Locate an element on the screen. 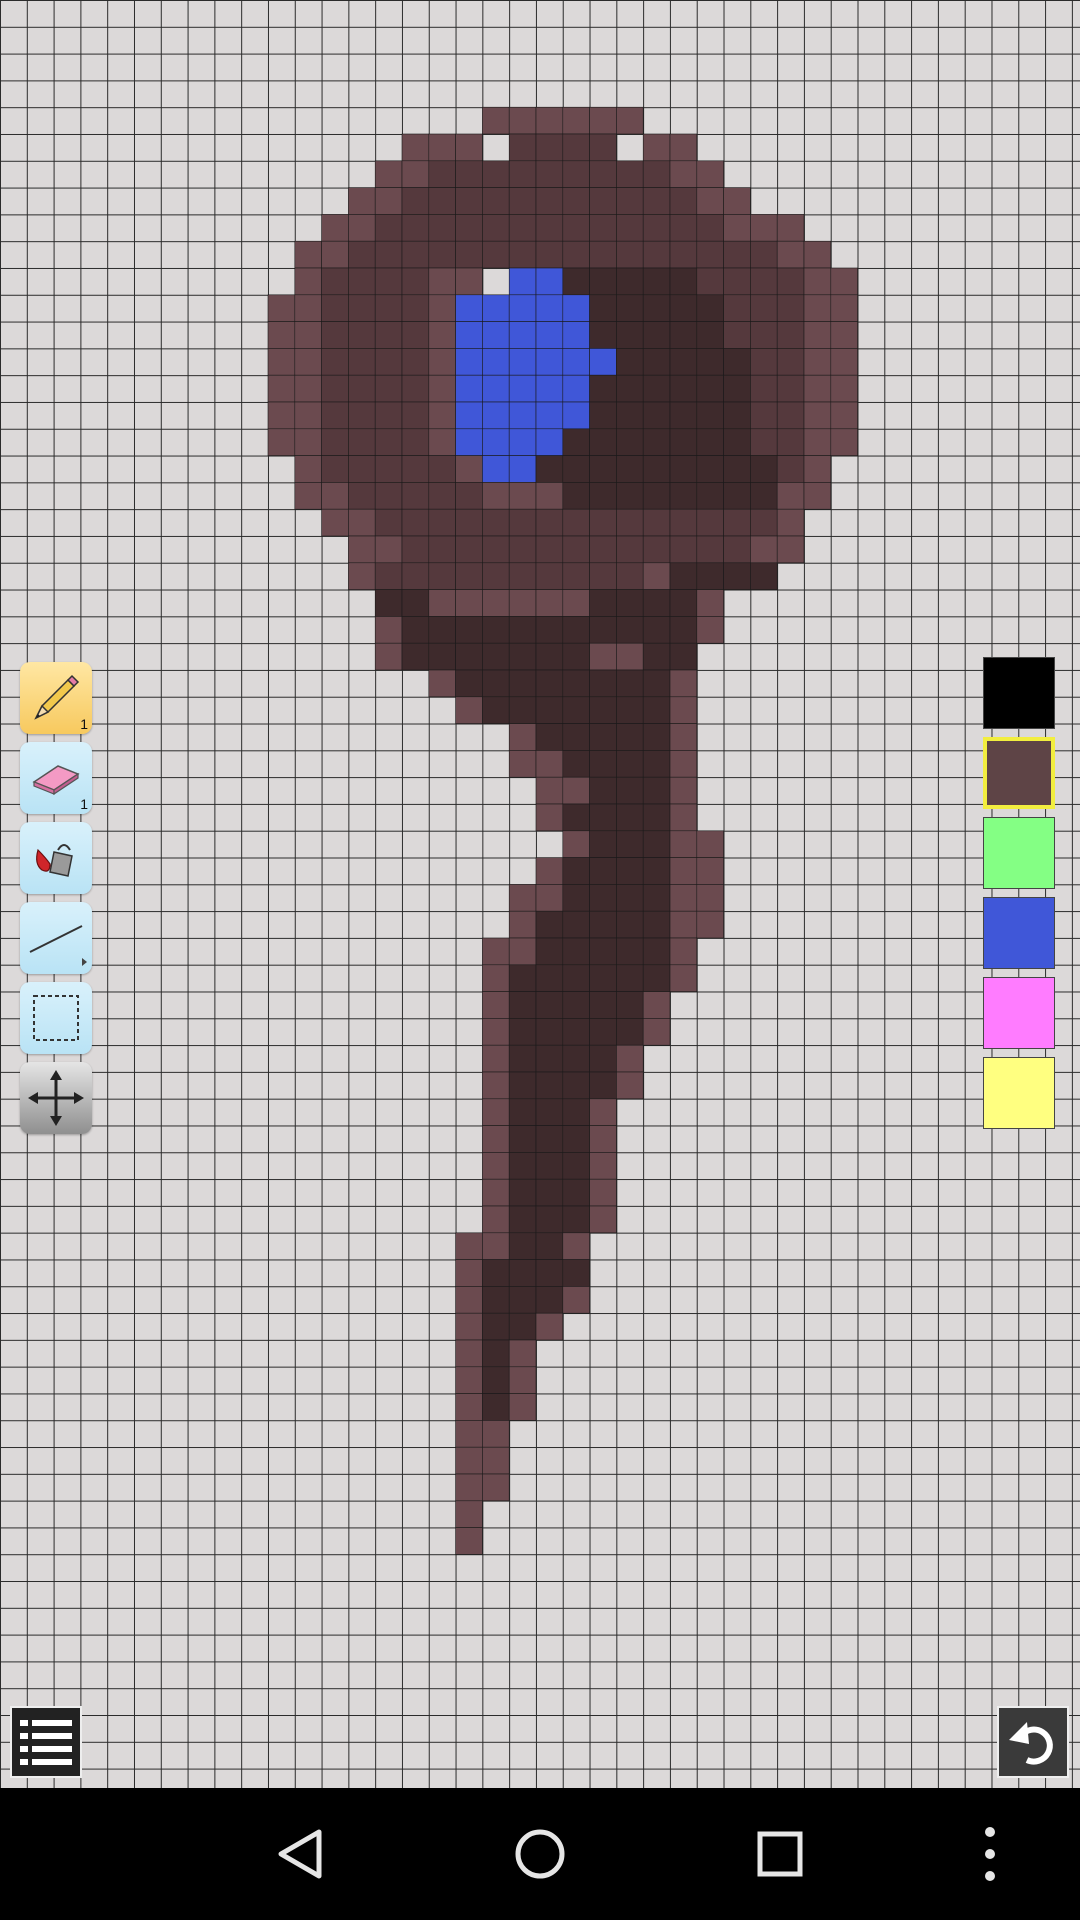  menu-button is located at coordinates (46, 1742).